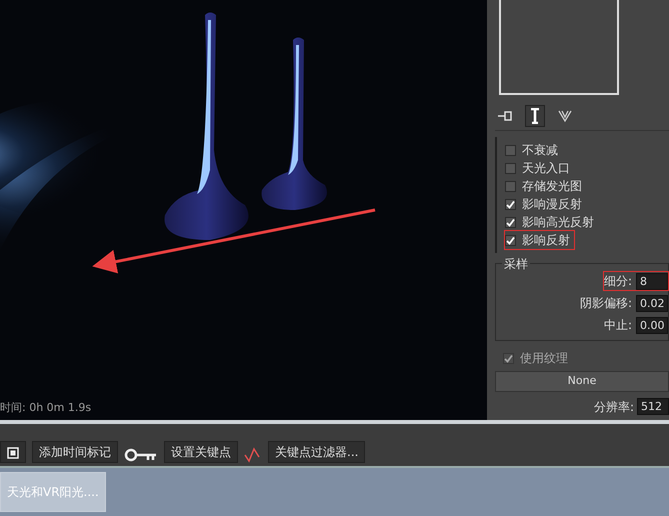  Describe the element at coordinates (606, 303) in the screenshot. I see `field-label: 阴影偏移:` at that location.